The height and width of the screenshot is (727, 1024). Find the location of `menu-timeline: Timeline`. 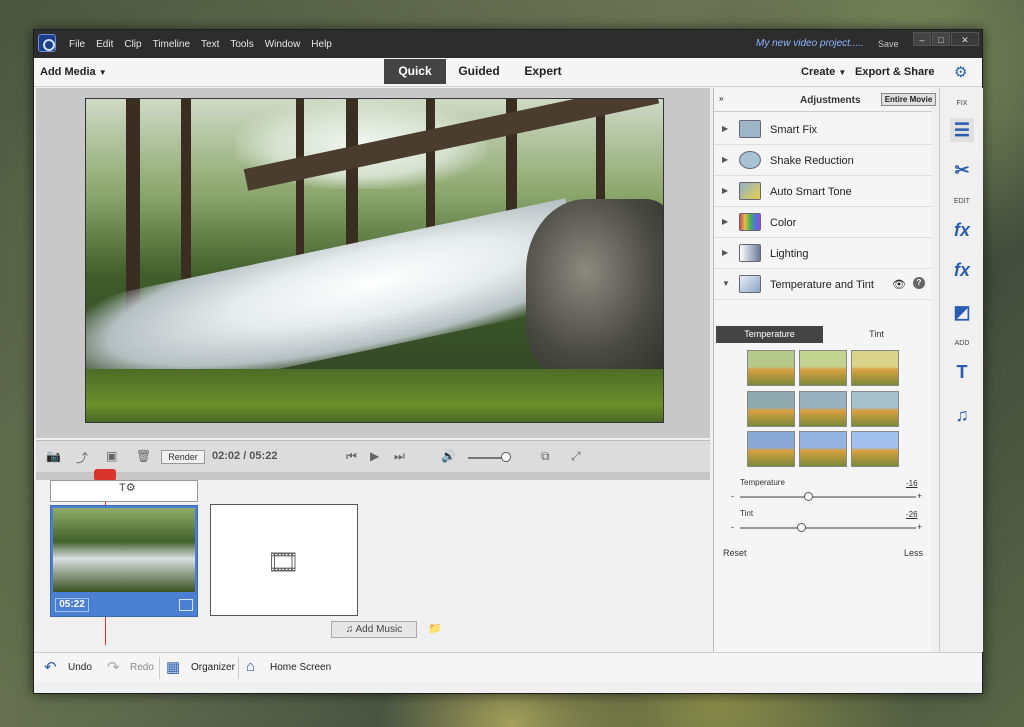

menu-timeline: Timeline is located at coordinates (171, 44).